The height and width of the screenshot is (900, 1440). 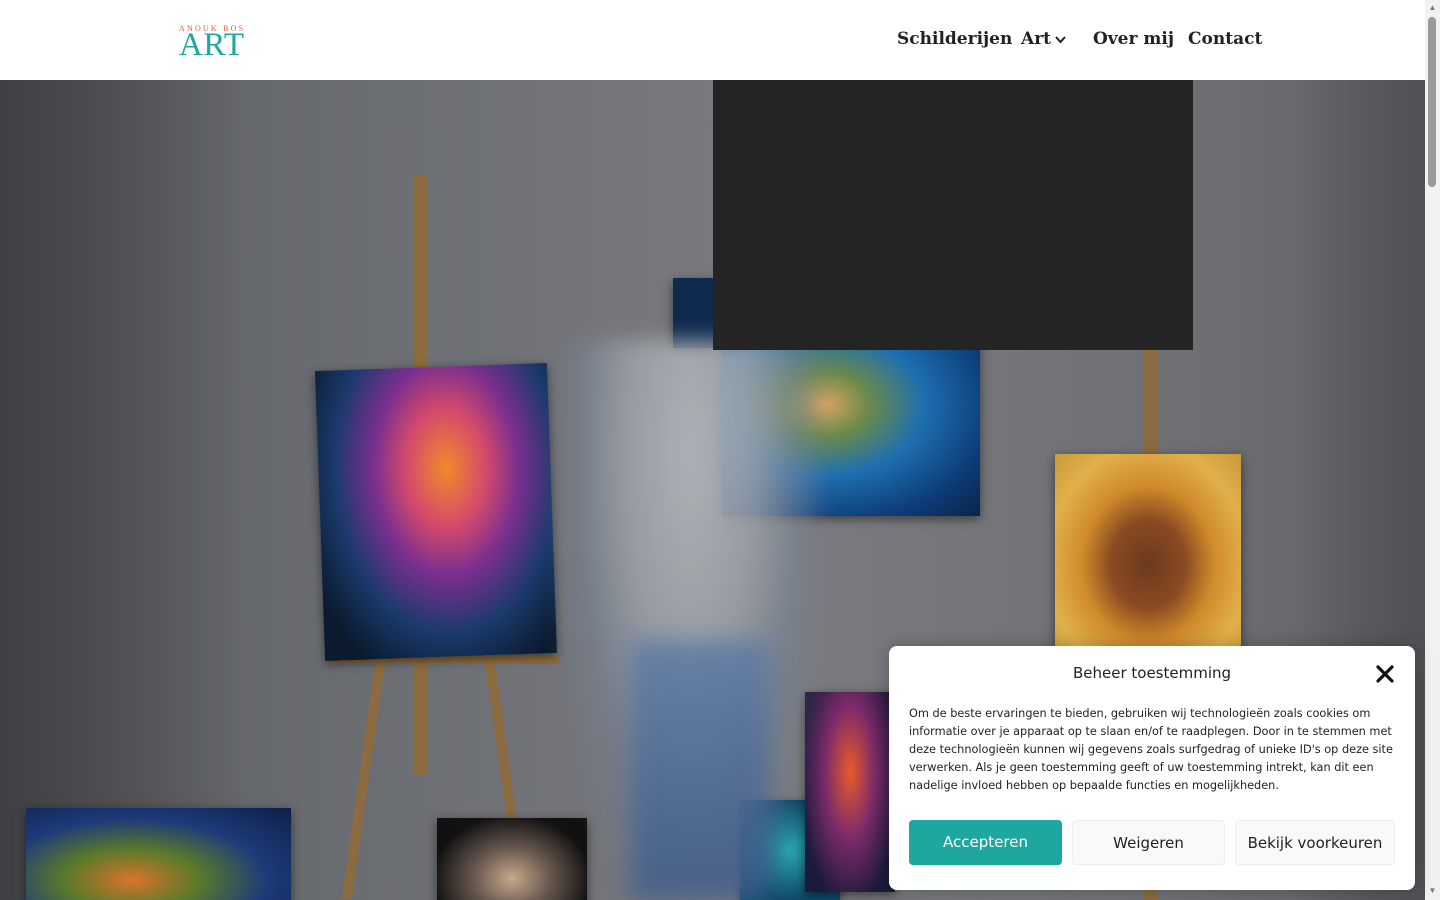 What do you see at coordinates (1060, 40) in the screenshot?
I see `chevron-down-icon` at bounding box center [1060, 40].